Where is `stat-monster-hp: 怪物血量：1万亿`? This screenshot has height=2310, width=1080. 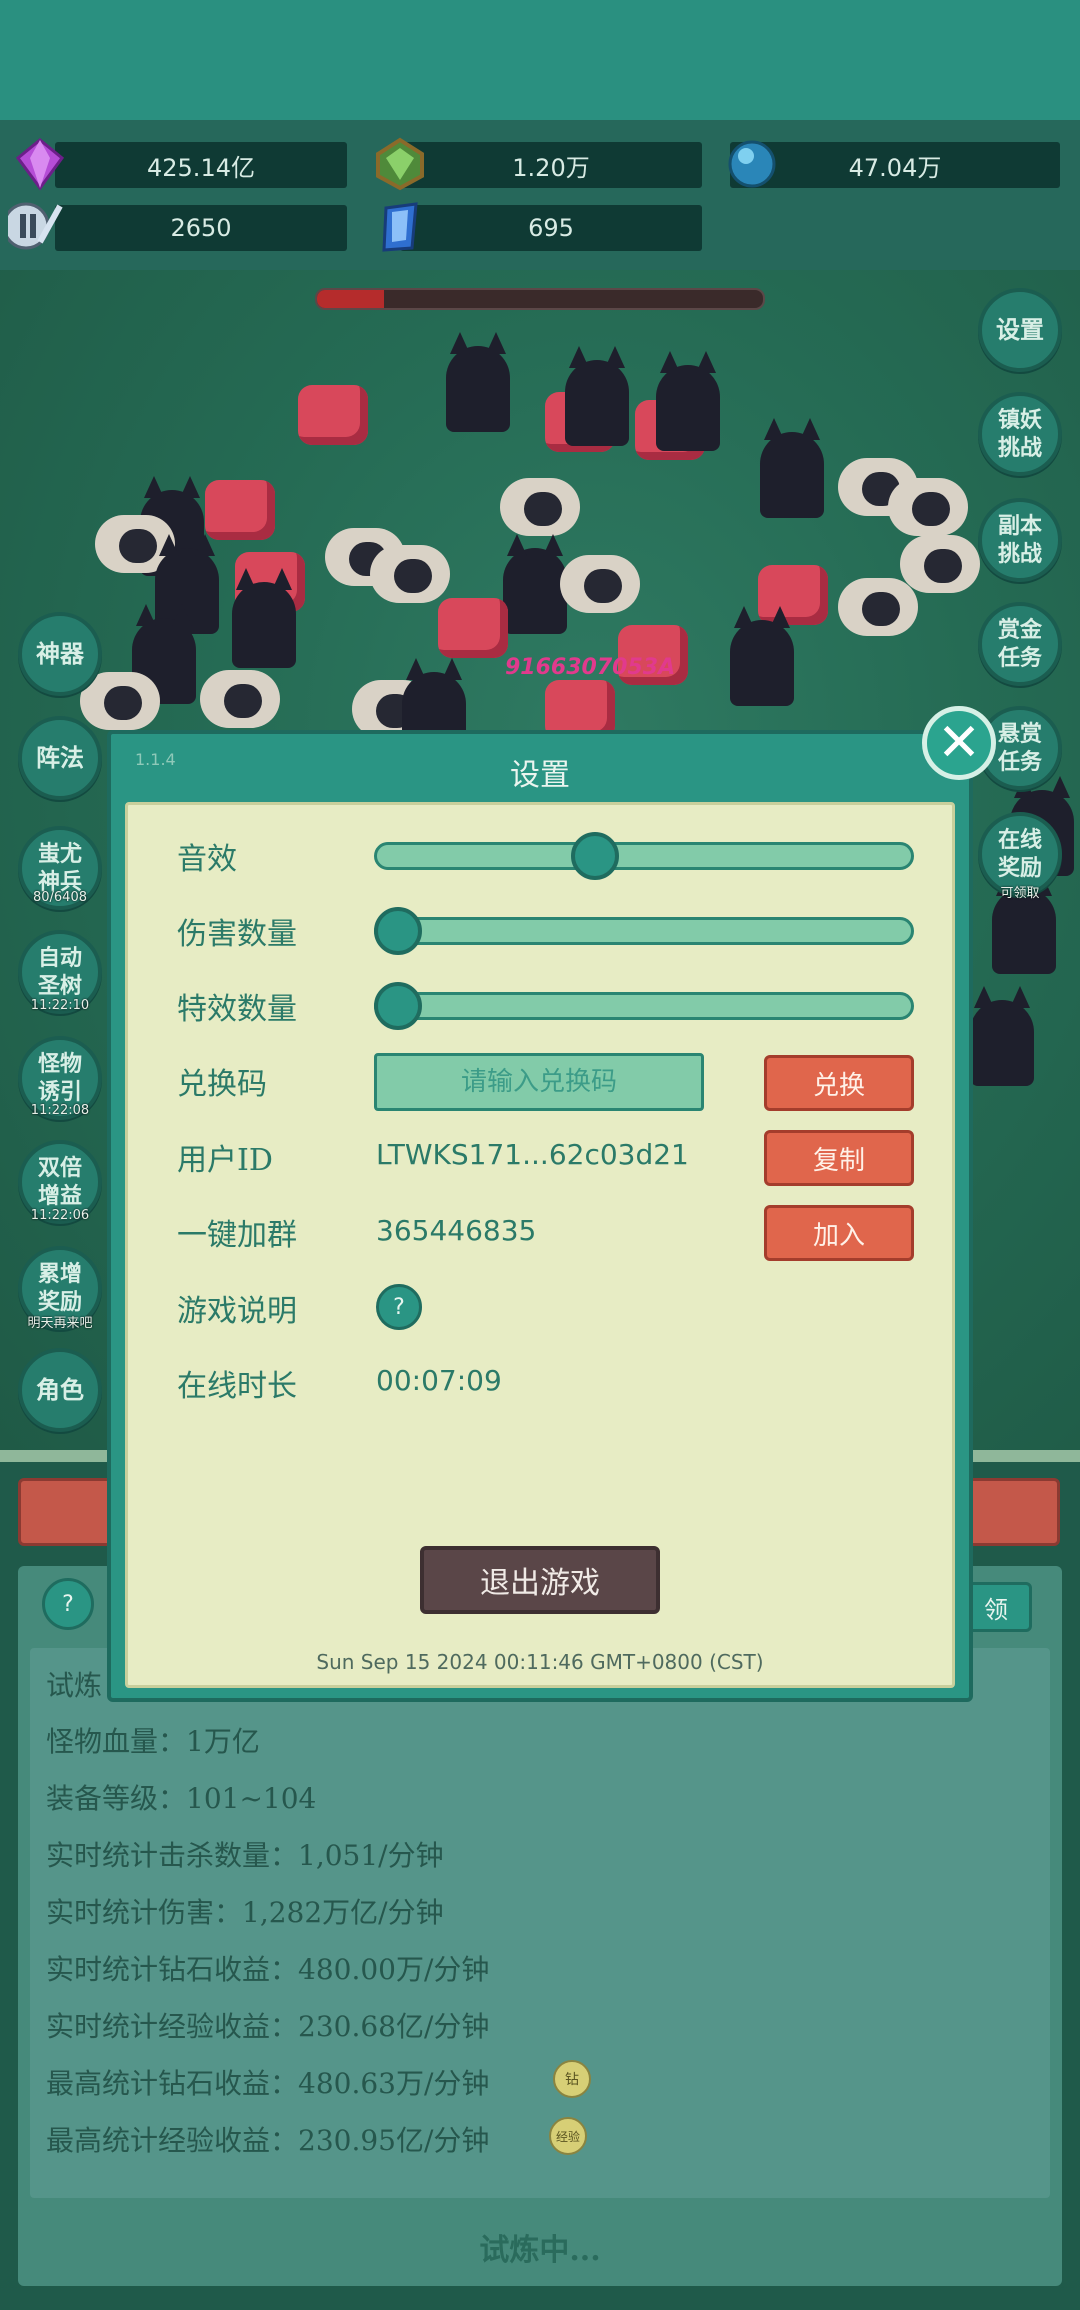
stat-monster-hp: 怪物血量：1万亿 is located at coordinates (153, 1741).